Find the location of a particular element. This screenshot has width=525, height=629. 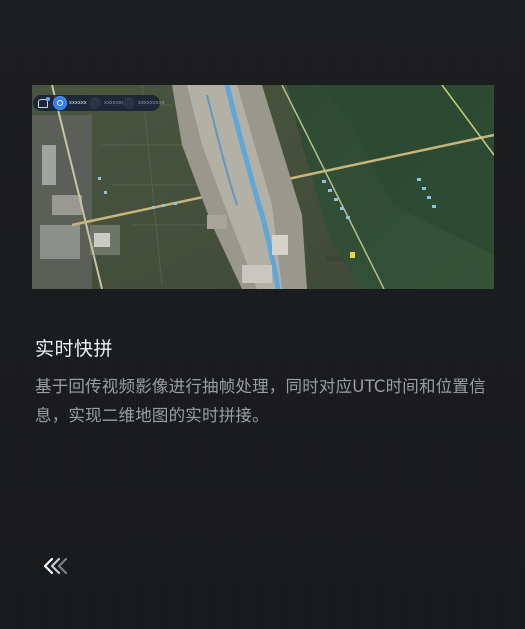

target-icon is located at coordinates (60, 103).